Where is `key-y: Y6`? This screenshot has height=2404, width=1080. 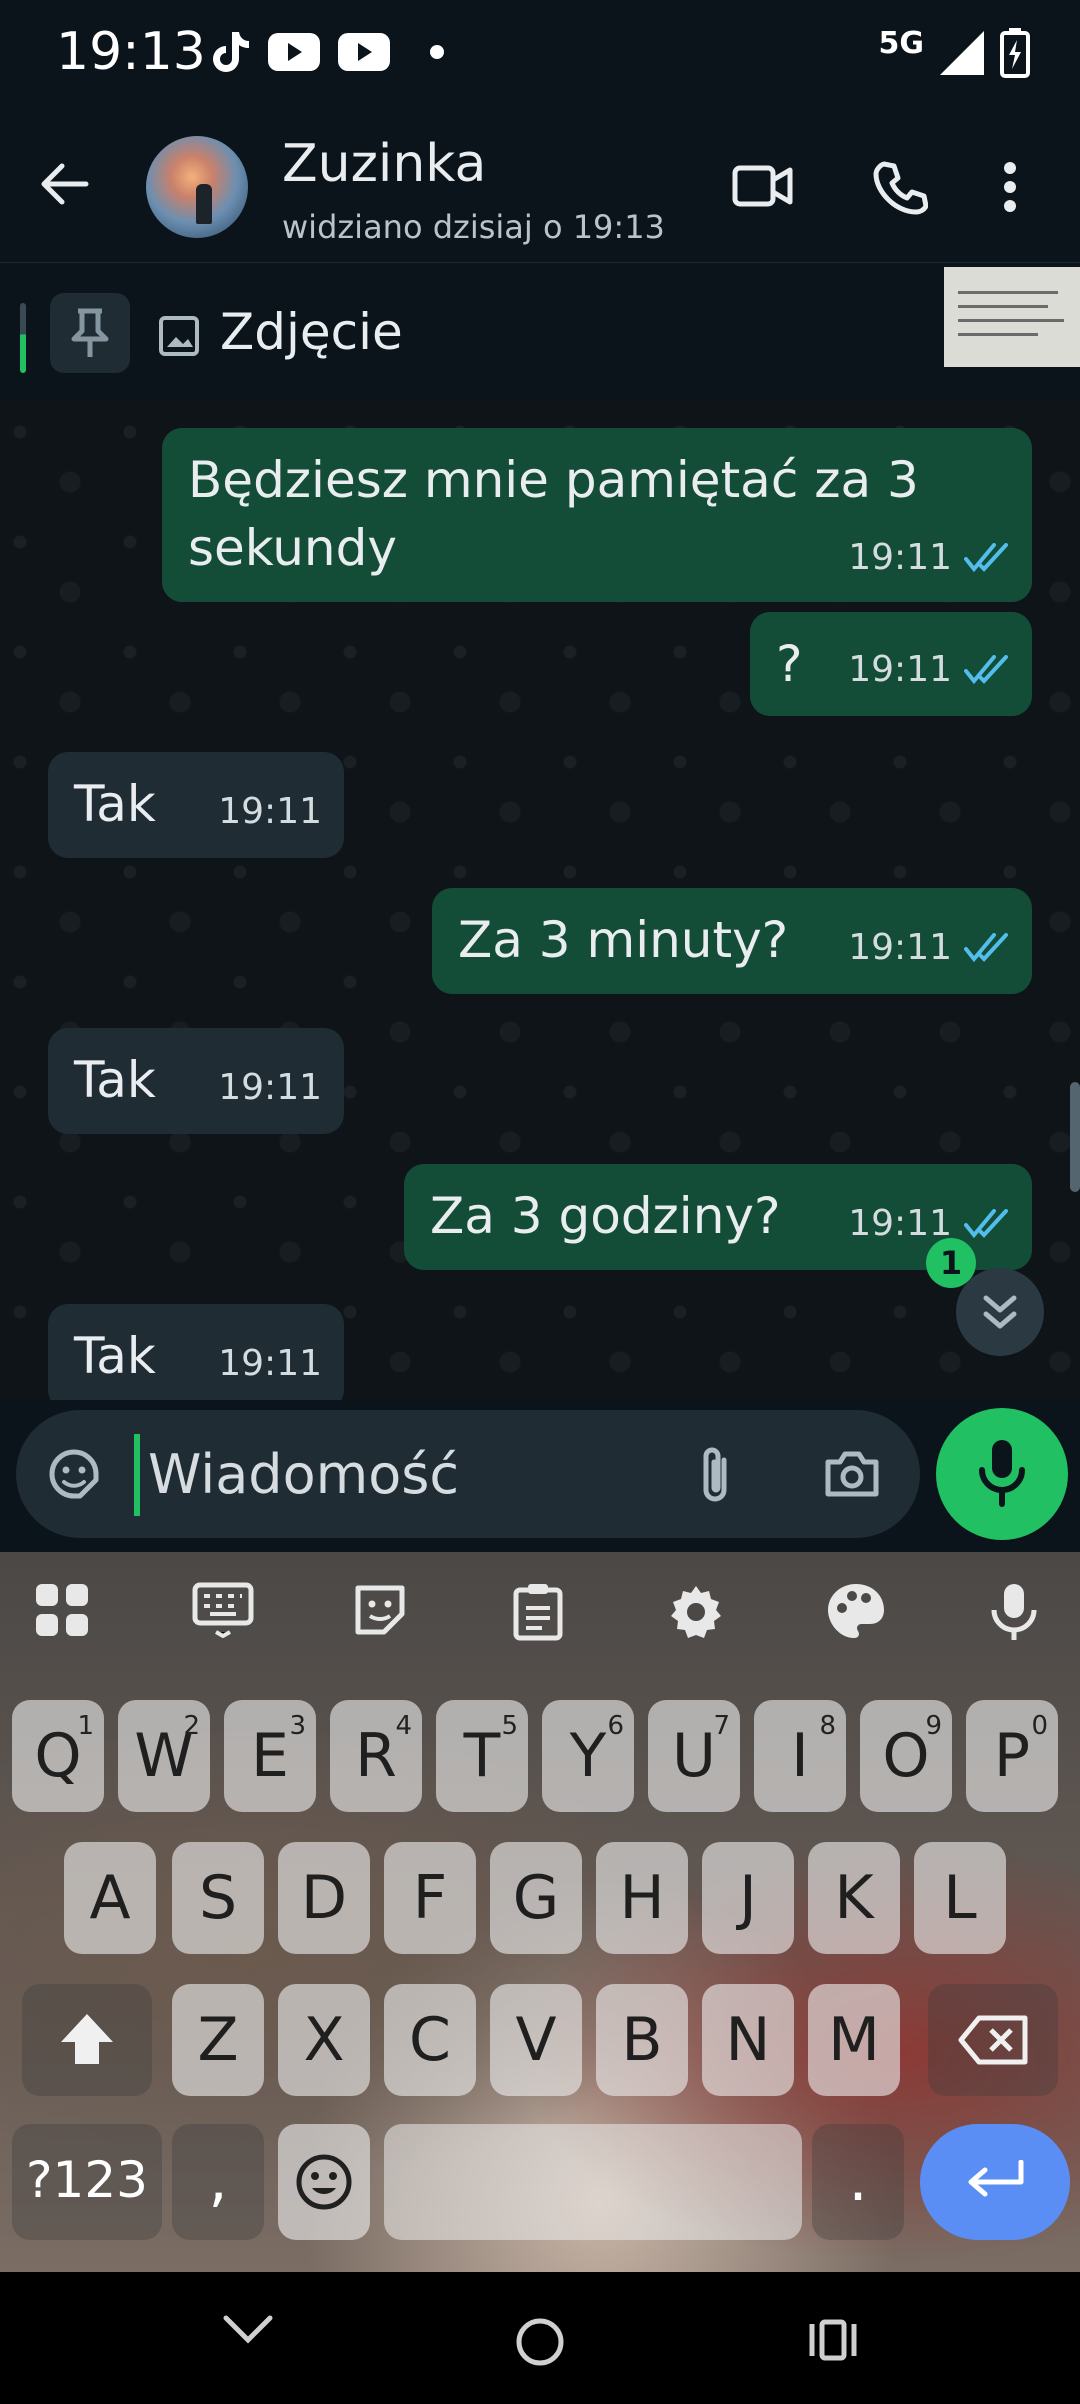 key-y: Y6 is located at coordinates (588, 1756).